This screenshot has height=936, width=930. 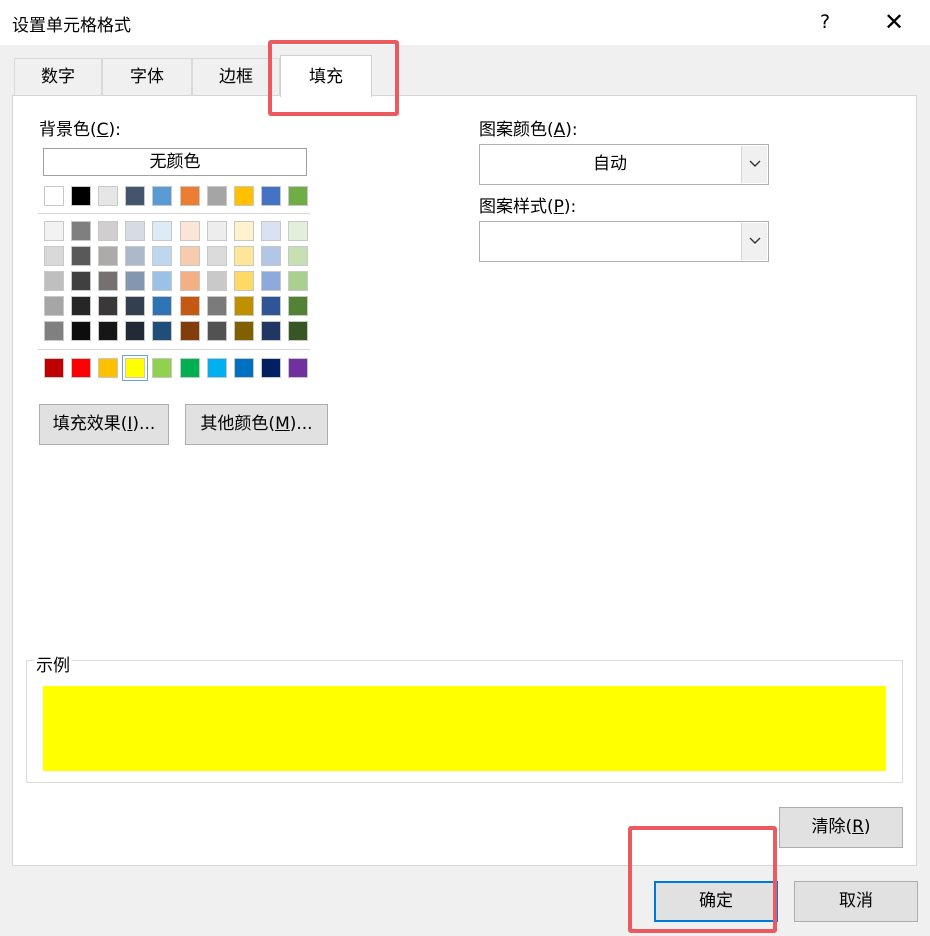 What do you see at coordinates (464, 728) in the screenshot?
I see `sample-preview` at bounding box center [464, 728].